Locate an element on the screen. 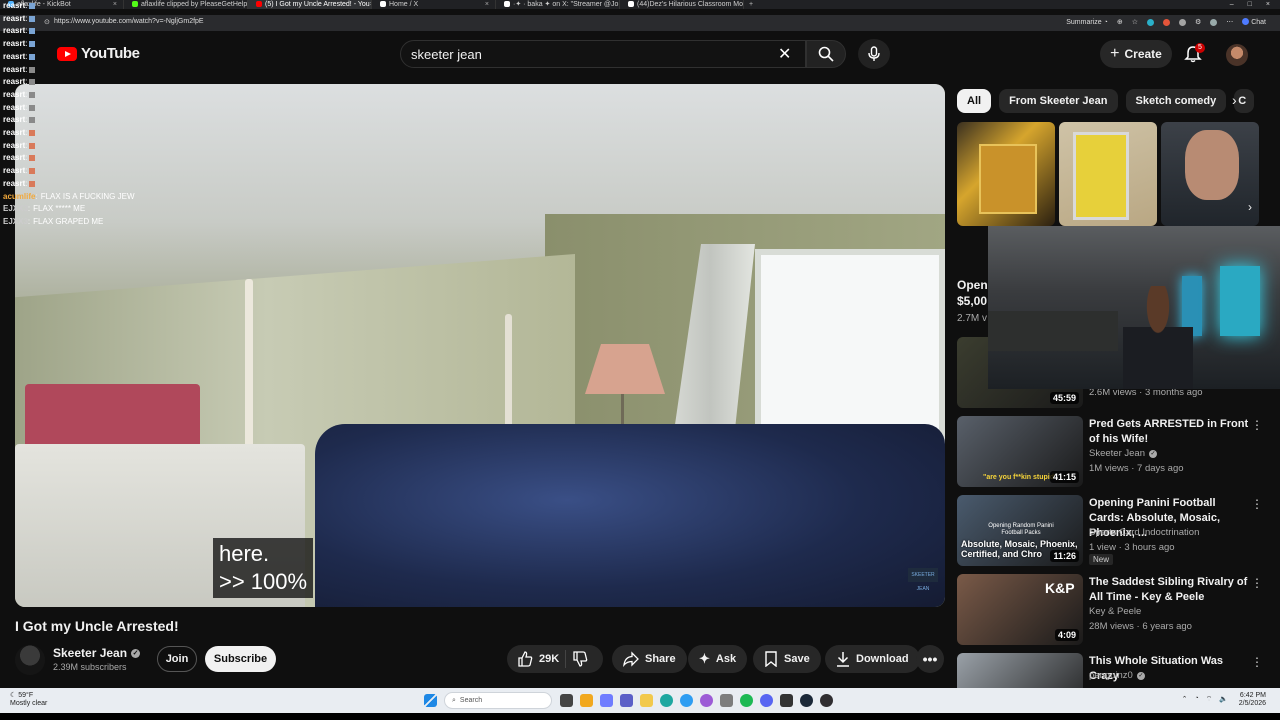 This screenshot has width=1280, height=720. chat-username: acumlife is located at coordinates (19, 196).